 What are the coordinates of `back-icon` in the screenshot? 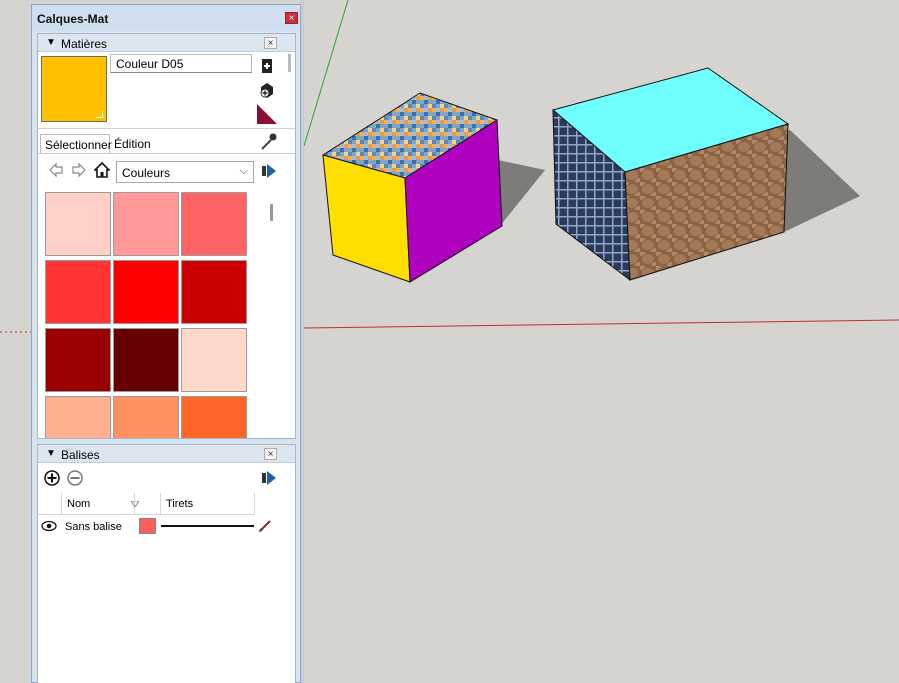 It's located at (56, 170).